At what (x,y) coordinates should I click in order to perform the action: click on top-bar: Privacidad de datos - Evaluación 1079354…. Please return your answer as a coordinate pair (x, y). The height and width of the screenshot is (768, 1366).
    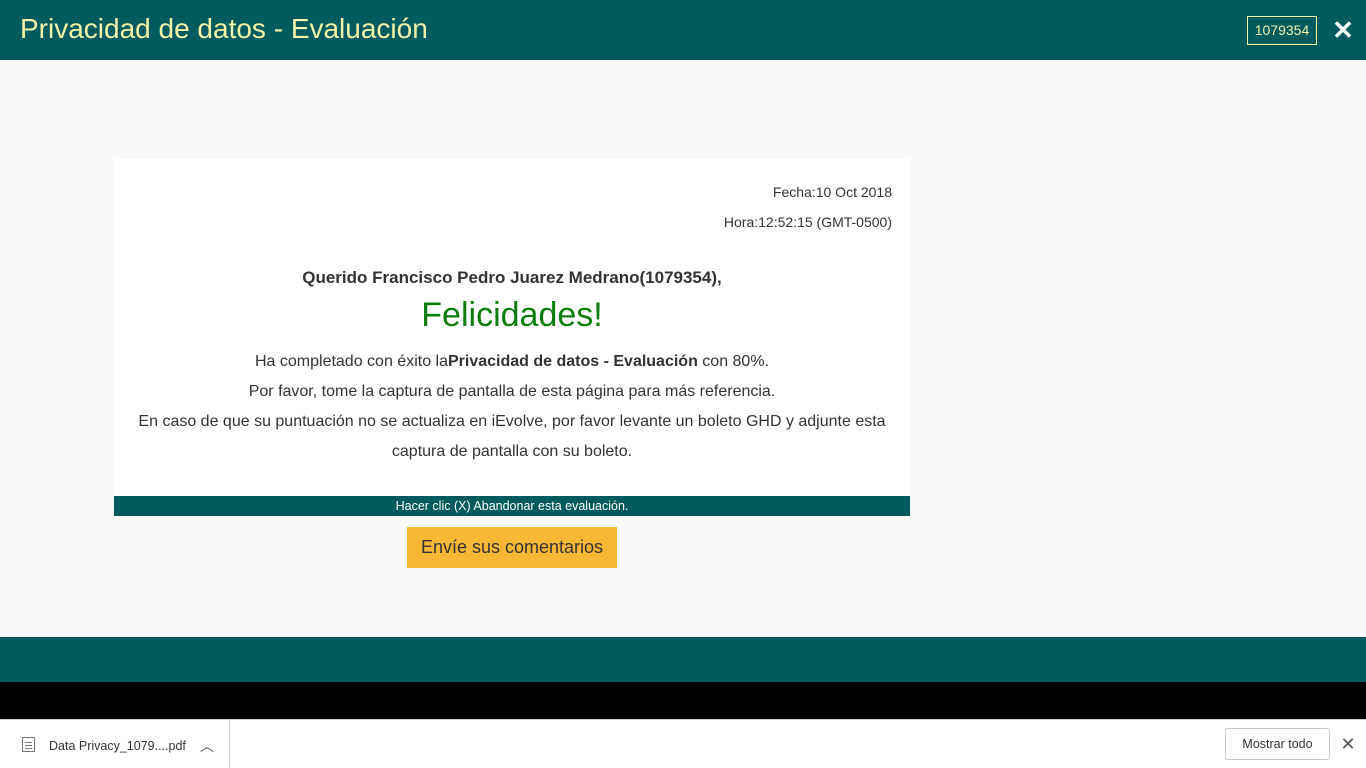
    Looking at the image, I should click on (683, 30).